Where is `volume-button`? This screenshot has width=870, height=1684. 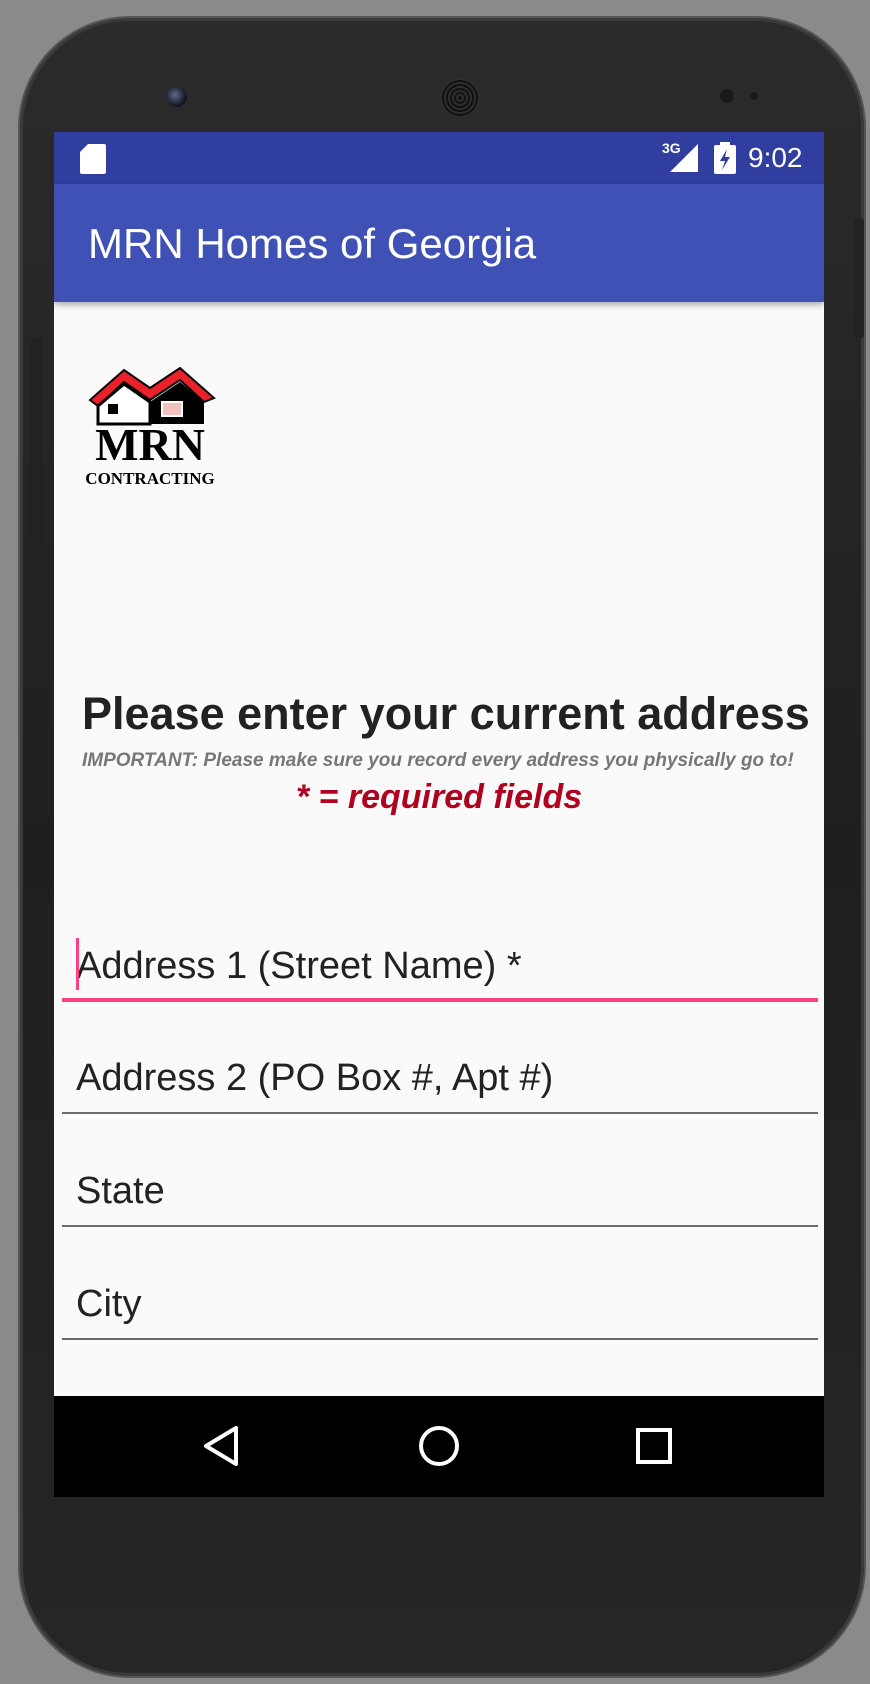 volume-button is located at coordinates (36, 473).